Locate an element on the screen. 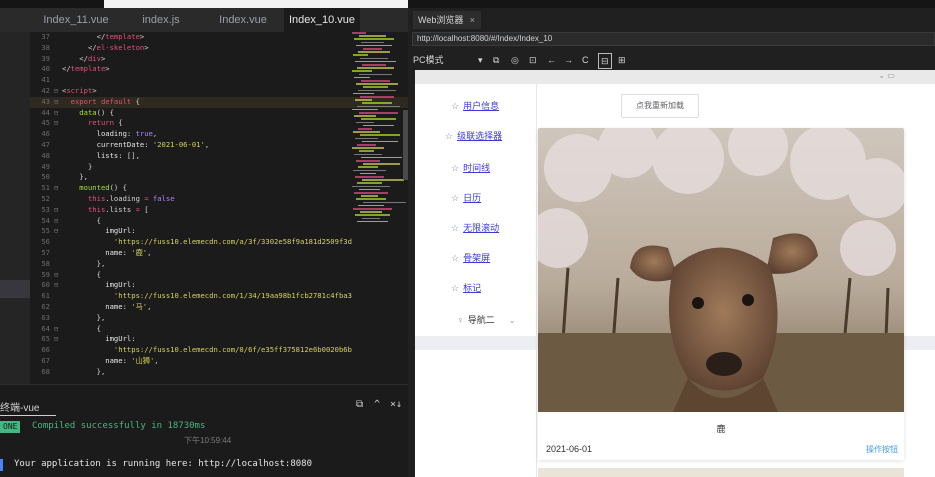 The image size is (935, 477). card-action-button: 操作按钮 is located at coordinates (882, 449).